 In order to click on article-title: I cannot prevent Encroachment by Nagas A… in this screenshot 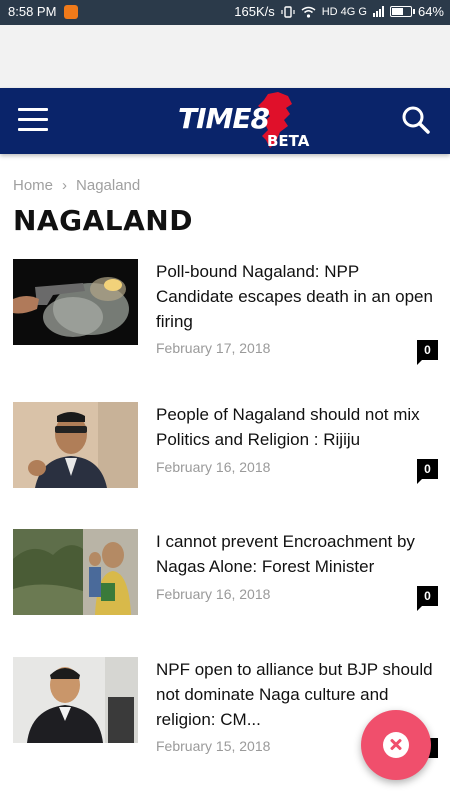, I will do `click(297, 554)`.